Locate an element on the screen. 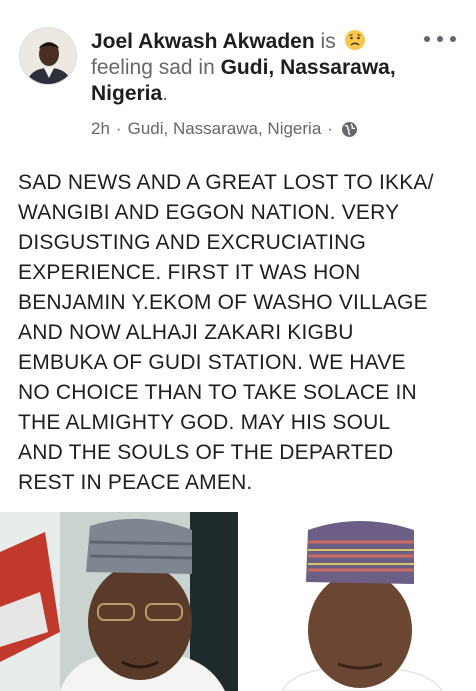 The image size is (476, 691). meta-location: Gudi, Nassarawa, Nigeria is located at coordinates (225, 129).